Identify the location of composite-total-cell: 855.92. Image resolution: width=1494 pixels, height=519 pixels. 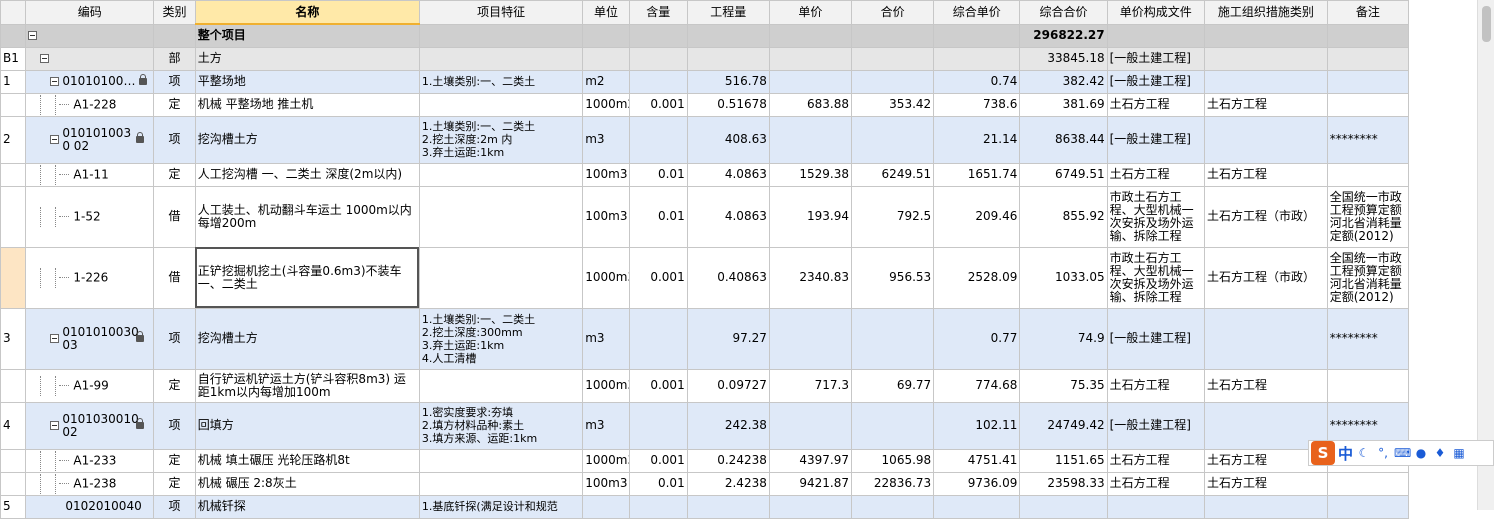
(1063, 216).